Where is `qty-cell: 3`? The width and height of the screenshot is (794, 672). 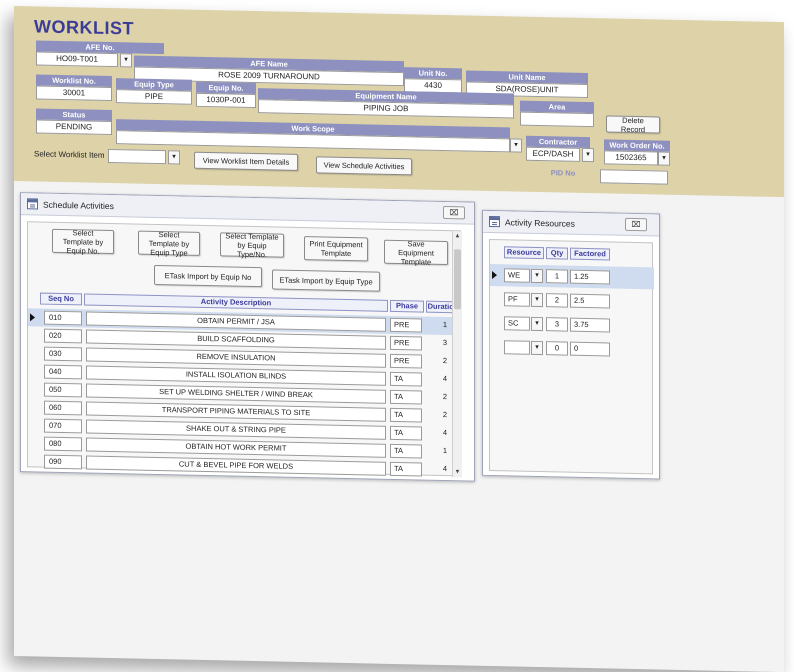 qty-cell: 3 is located at coordinates (557, 324).